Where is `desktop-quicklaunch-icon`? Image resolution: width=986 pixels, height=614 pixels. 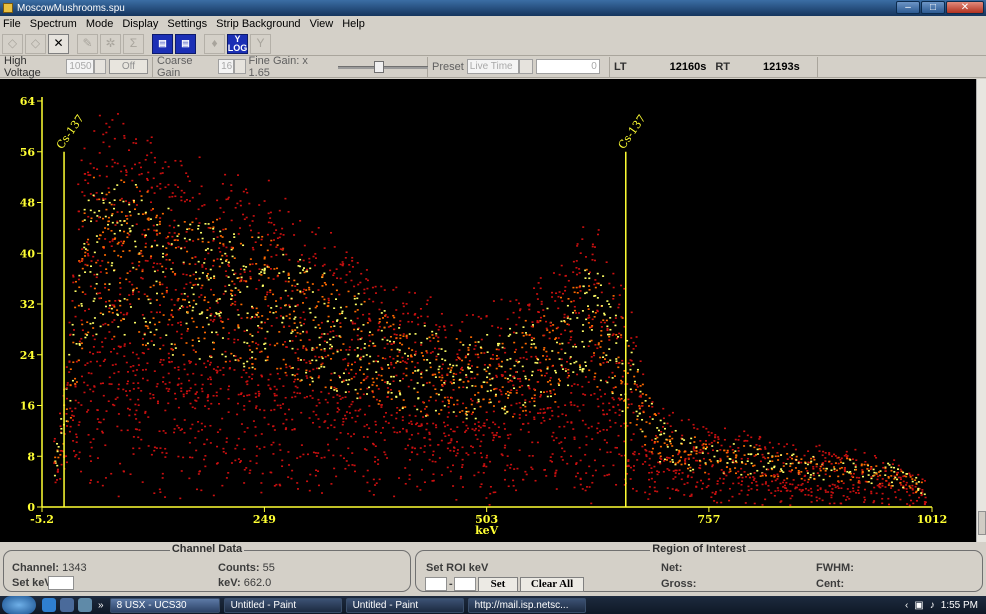 desktop-quicklaunch-icon is located at coordinates (67, 605).